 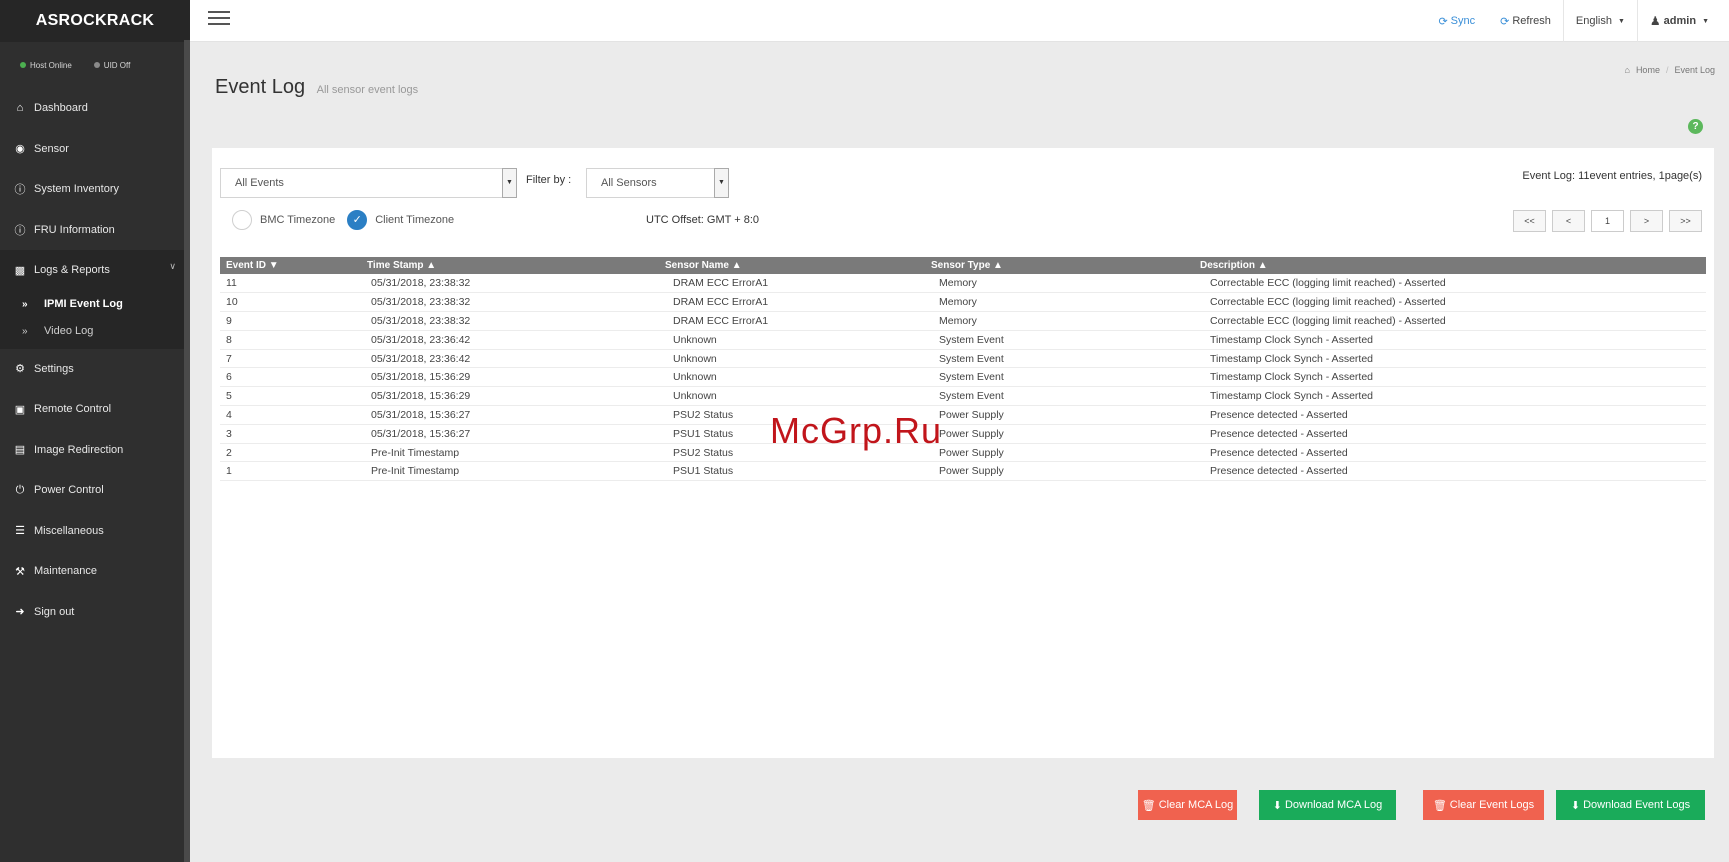 I want to click on sidebar-item-logs-reports: ▩ Logs & Reports ∨, so click(x=95, y=270).